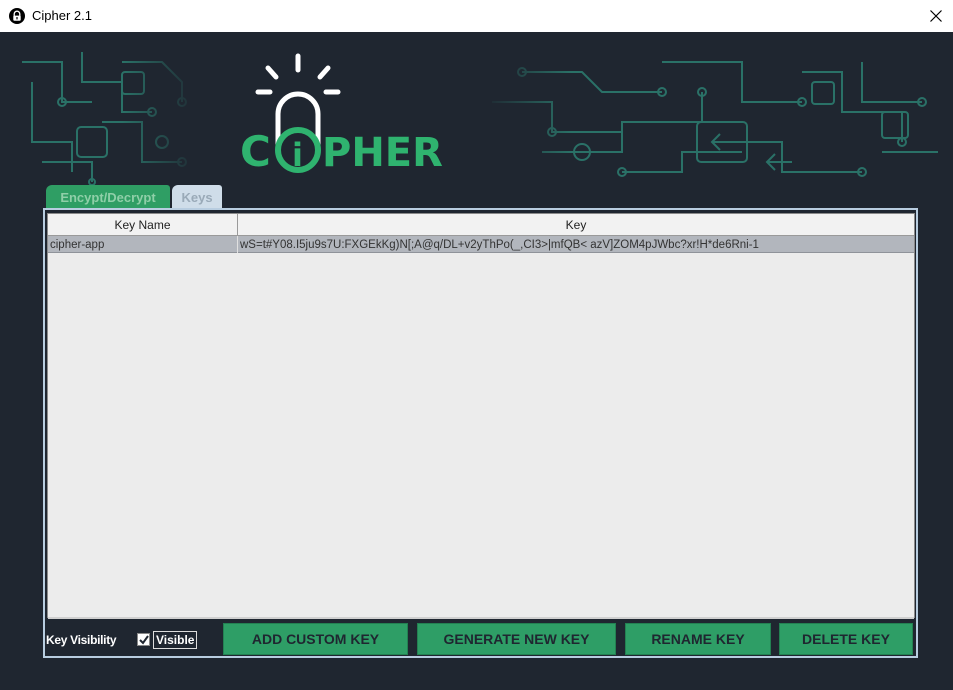  I want to click on table-scroll-edge, so click(481, 618).